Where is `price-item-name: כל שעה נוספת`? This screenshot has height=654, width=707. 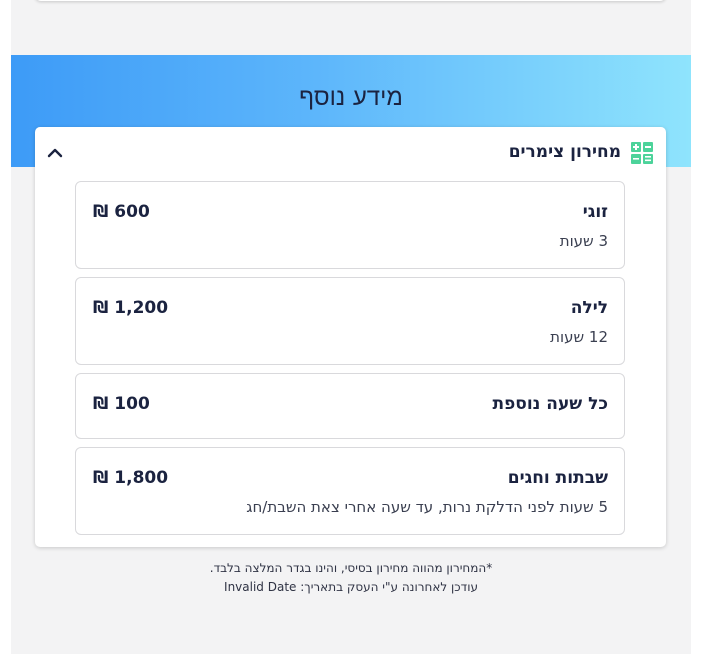 price-item-name: כל שעה נוספת is located at coordinates (550, 404).